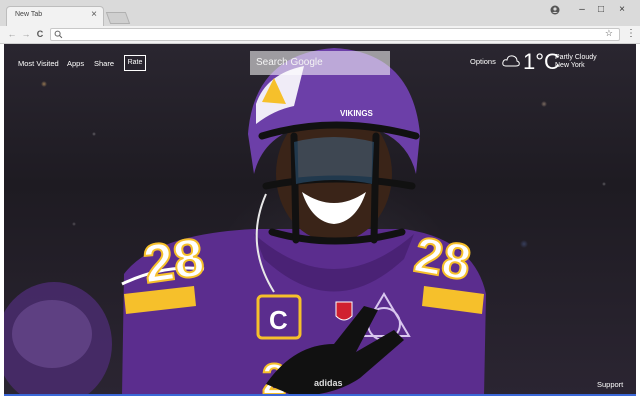  What do you see at coordinates (357, 113) in the screenshot?
I see `helmet-text: VIKINGS` at bounding box center [357, 113].